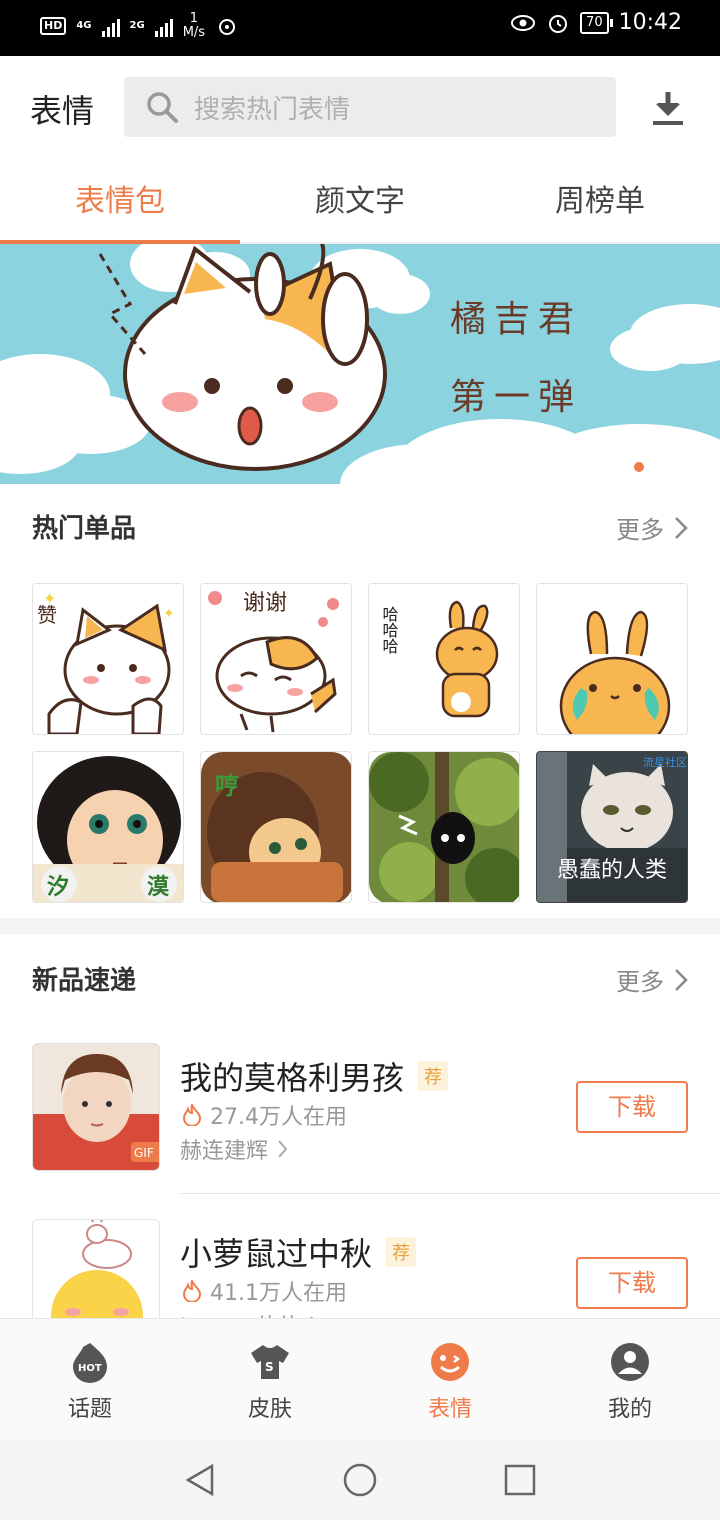 Image resolution: width=720 pixels, height=1520 pixels. Describe the element at coordinates (612, 827) in the screenshot. I see `sticker-grumpy-cat: 流星社区 愚蠢的人类` at that location.